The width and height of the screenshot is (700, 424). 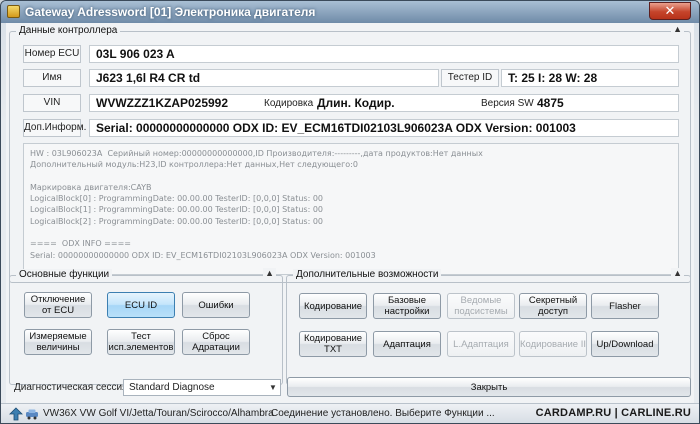 I want to click on tester-value: T: 25 I: 28 W: 28, so click(x=590, y=78).